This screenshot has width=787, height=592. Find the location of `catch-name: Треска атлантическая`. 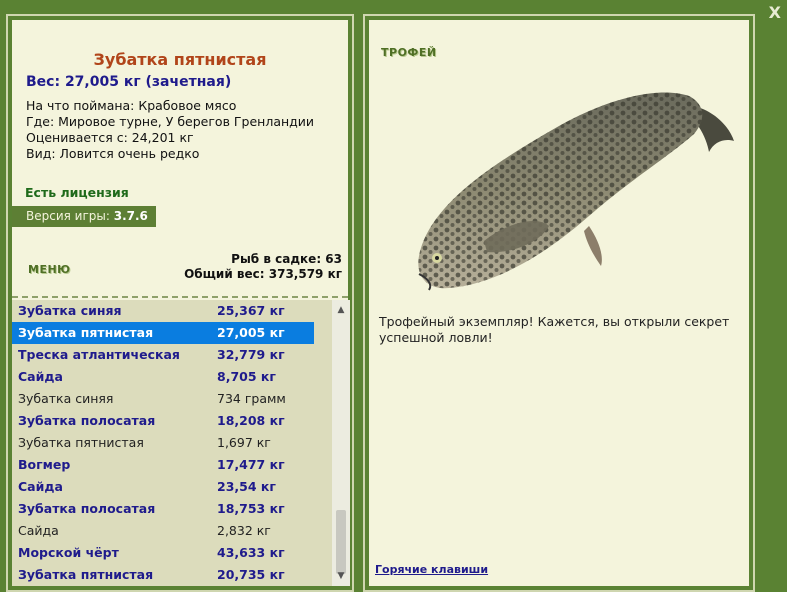

catch-name: Треска атлантическая is located at coordinates (99, 354).